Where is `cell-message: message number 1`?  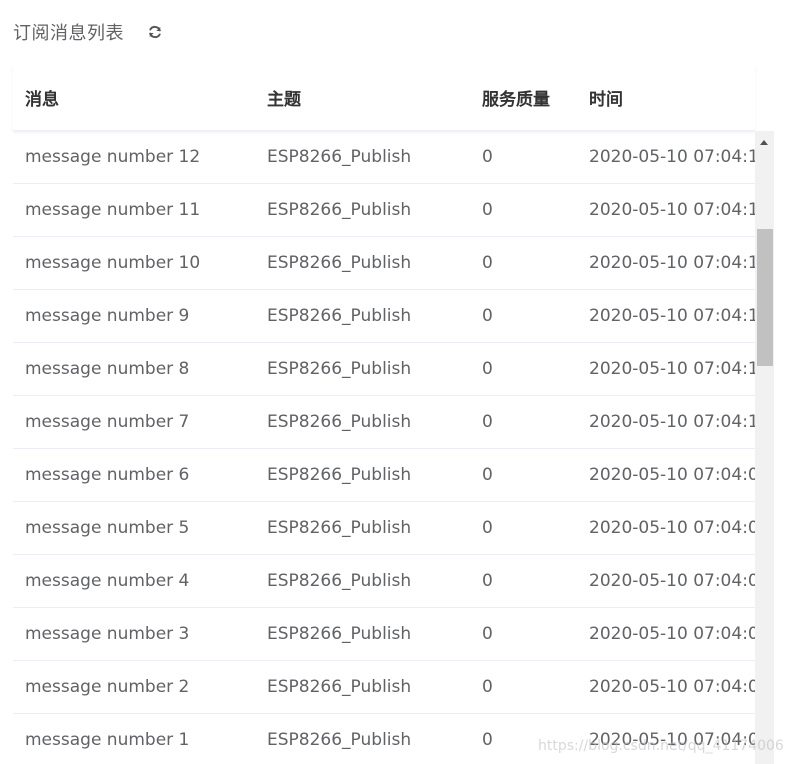
cell-message: message number 1 is located at coordinates (107, 740).